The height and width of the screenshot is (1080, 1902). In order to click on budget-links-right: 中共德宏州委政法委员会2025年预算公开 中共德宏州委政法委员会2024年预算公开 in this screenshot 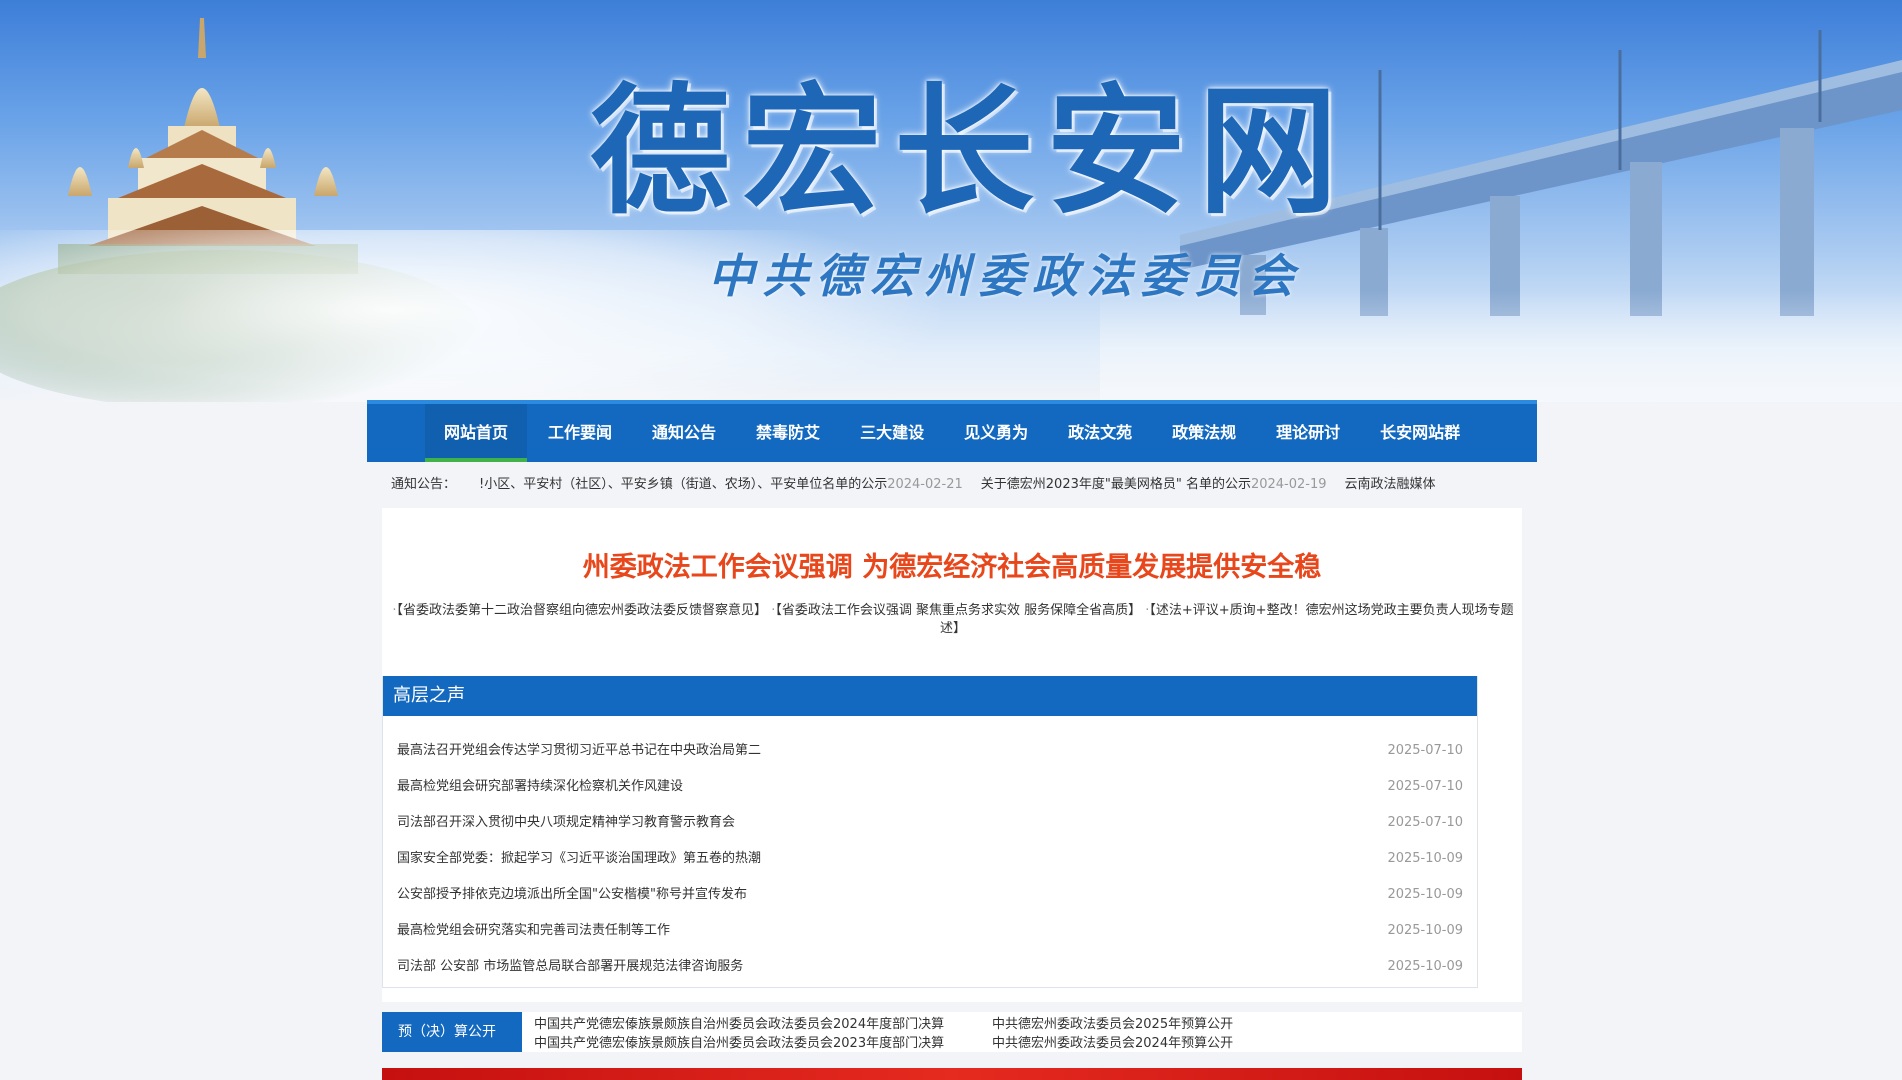, I will do `click(1112, 1034)`.